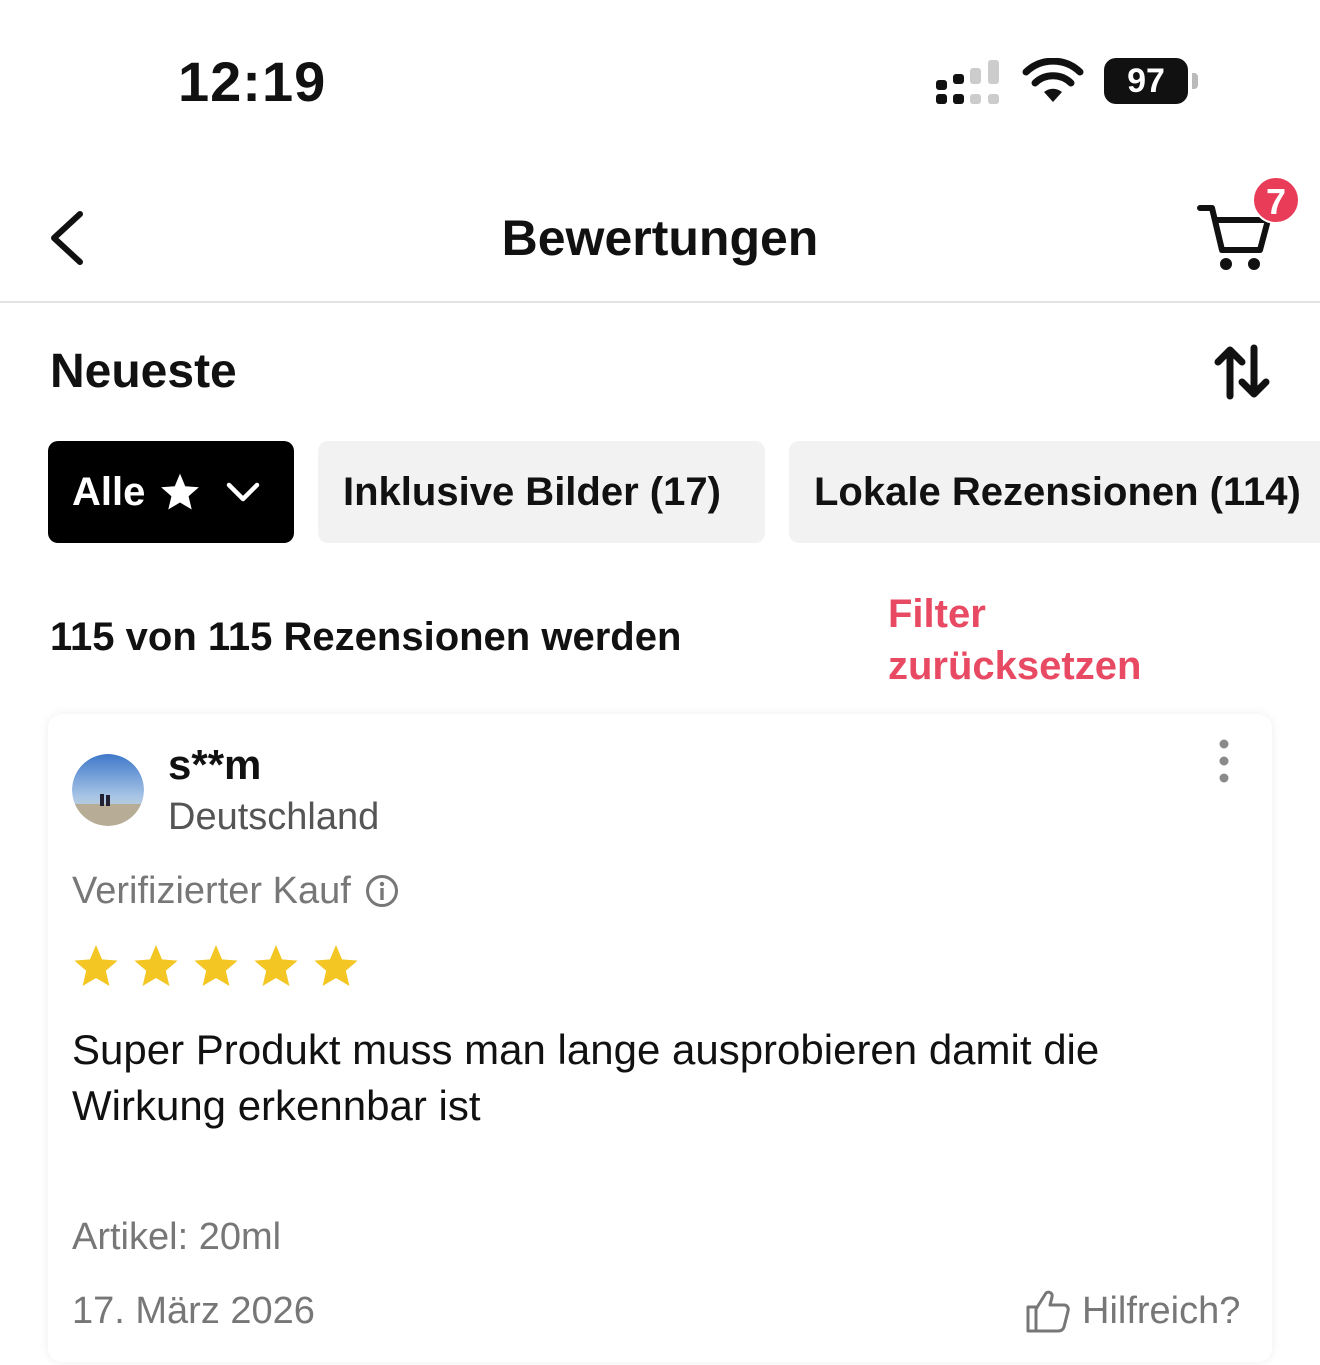 This screenshot has width=1320, height=1365. What do you see at coordinates (1146, 81) in the screenshot?
I see `battery-percentage: 97` at bounding box center [1146, 81].